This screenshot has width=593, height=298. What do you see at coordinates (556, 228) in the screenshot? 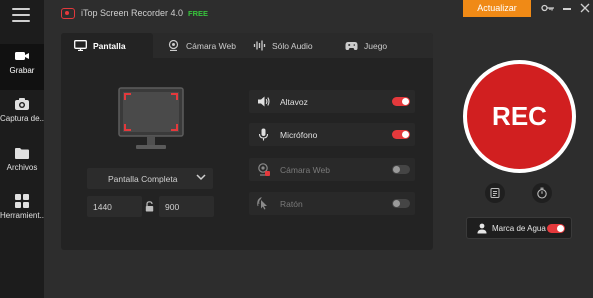
I see `watermark-toggle` at bounding box center [556, 228].